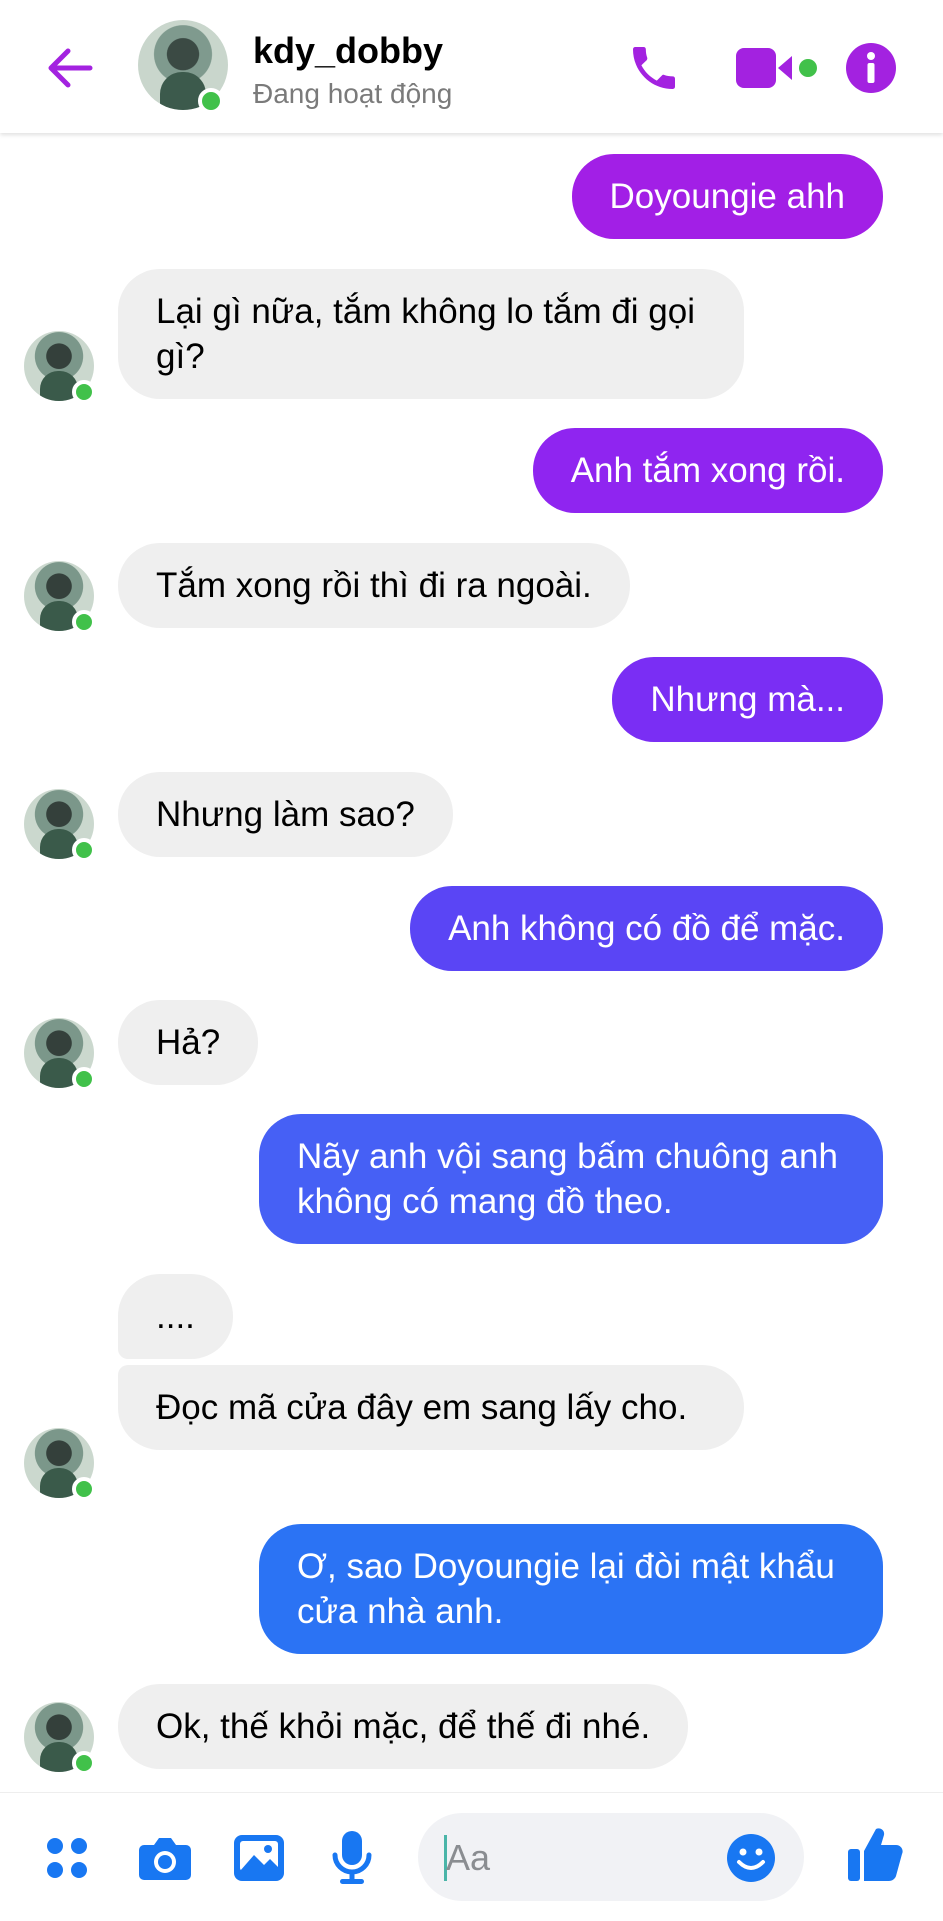  Describe the element at coordinates (403, 1726) in the screenshot. I see `message-bubble-in: Ok, thế khỏi mặc, để thế đi nhé.` at that location.